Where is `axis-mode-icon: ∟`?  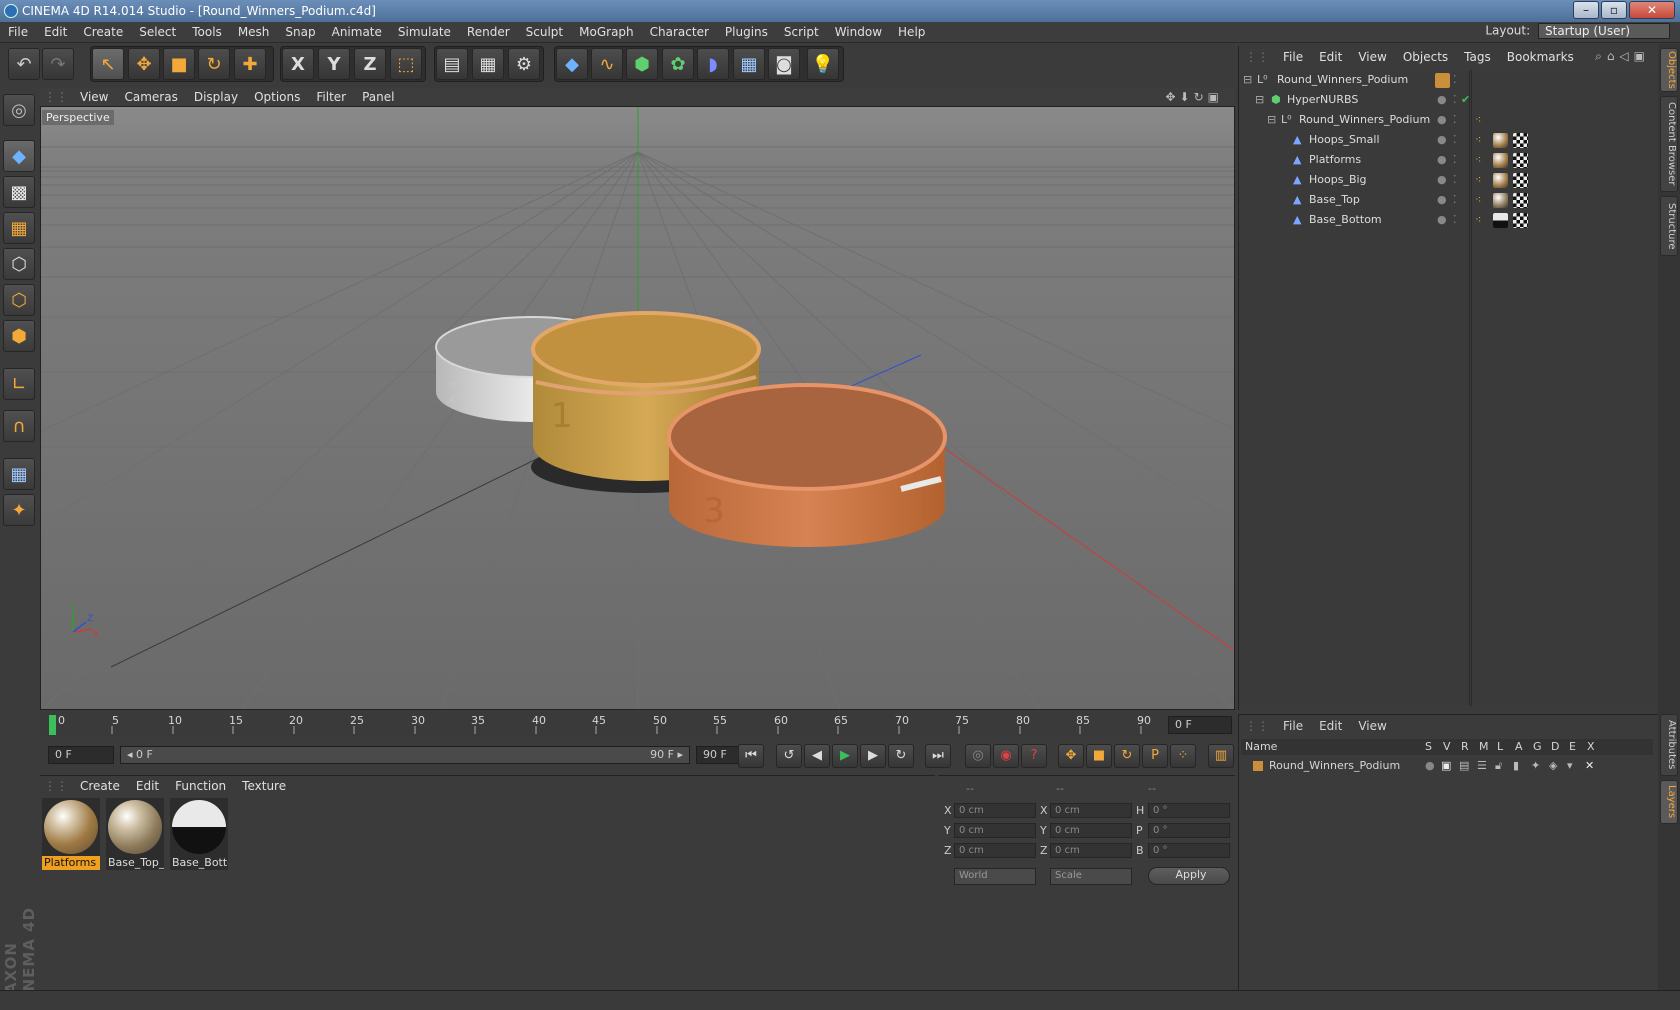 axis-mode-icon: ∟ is located at coordinates (19, 384).